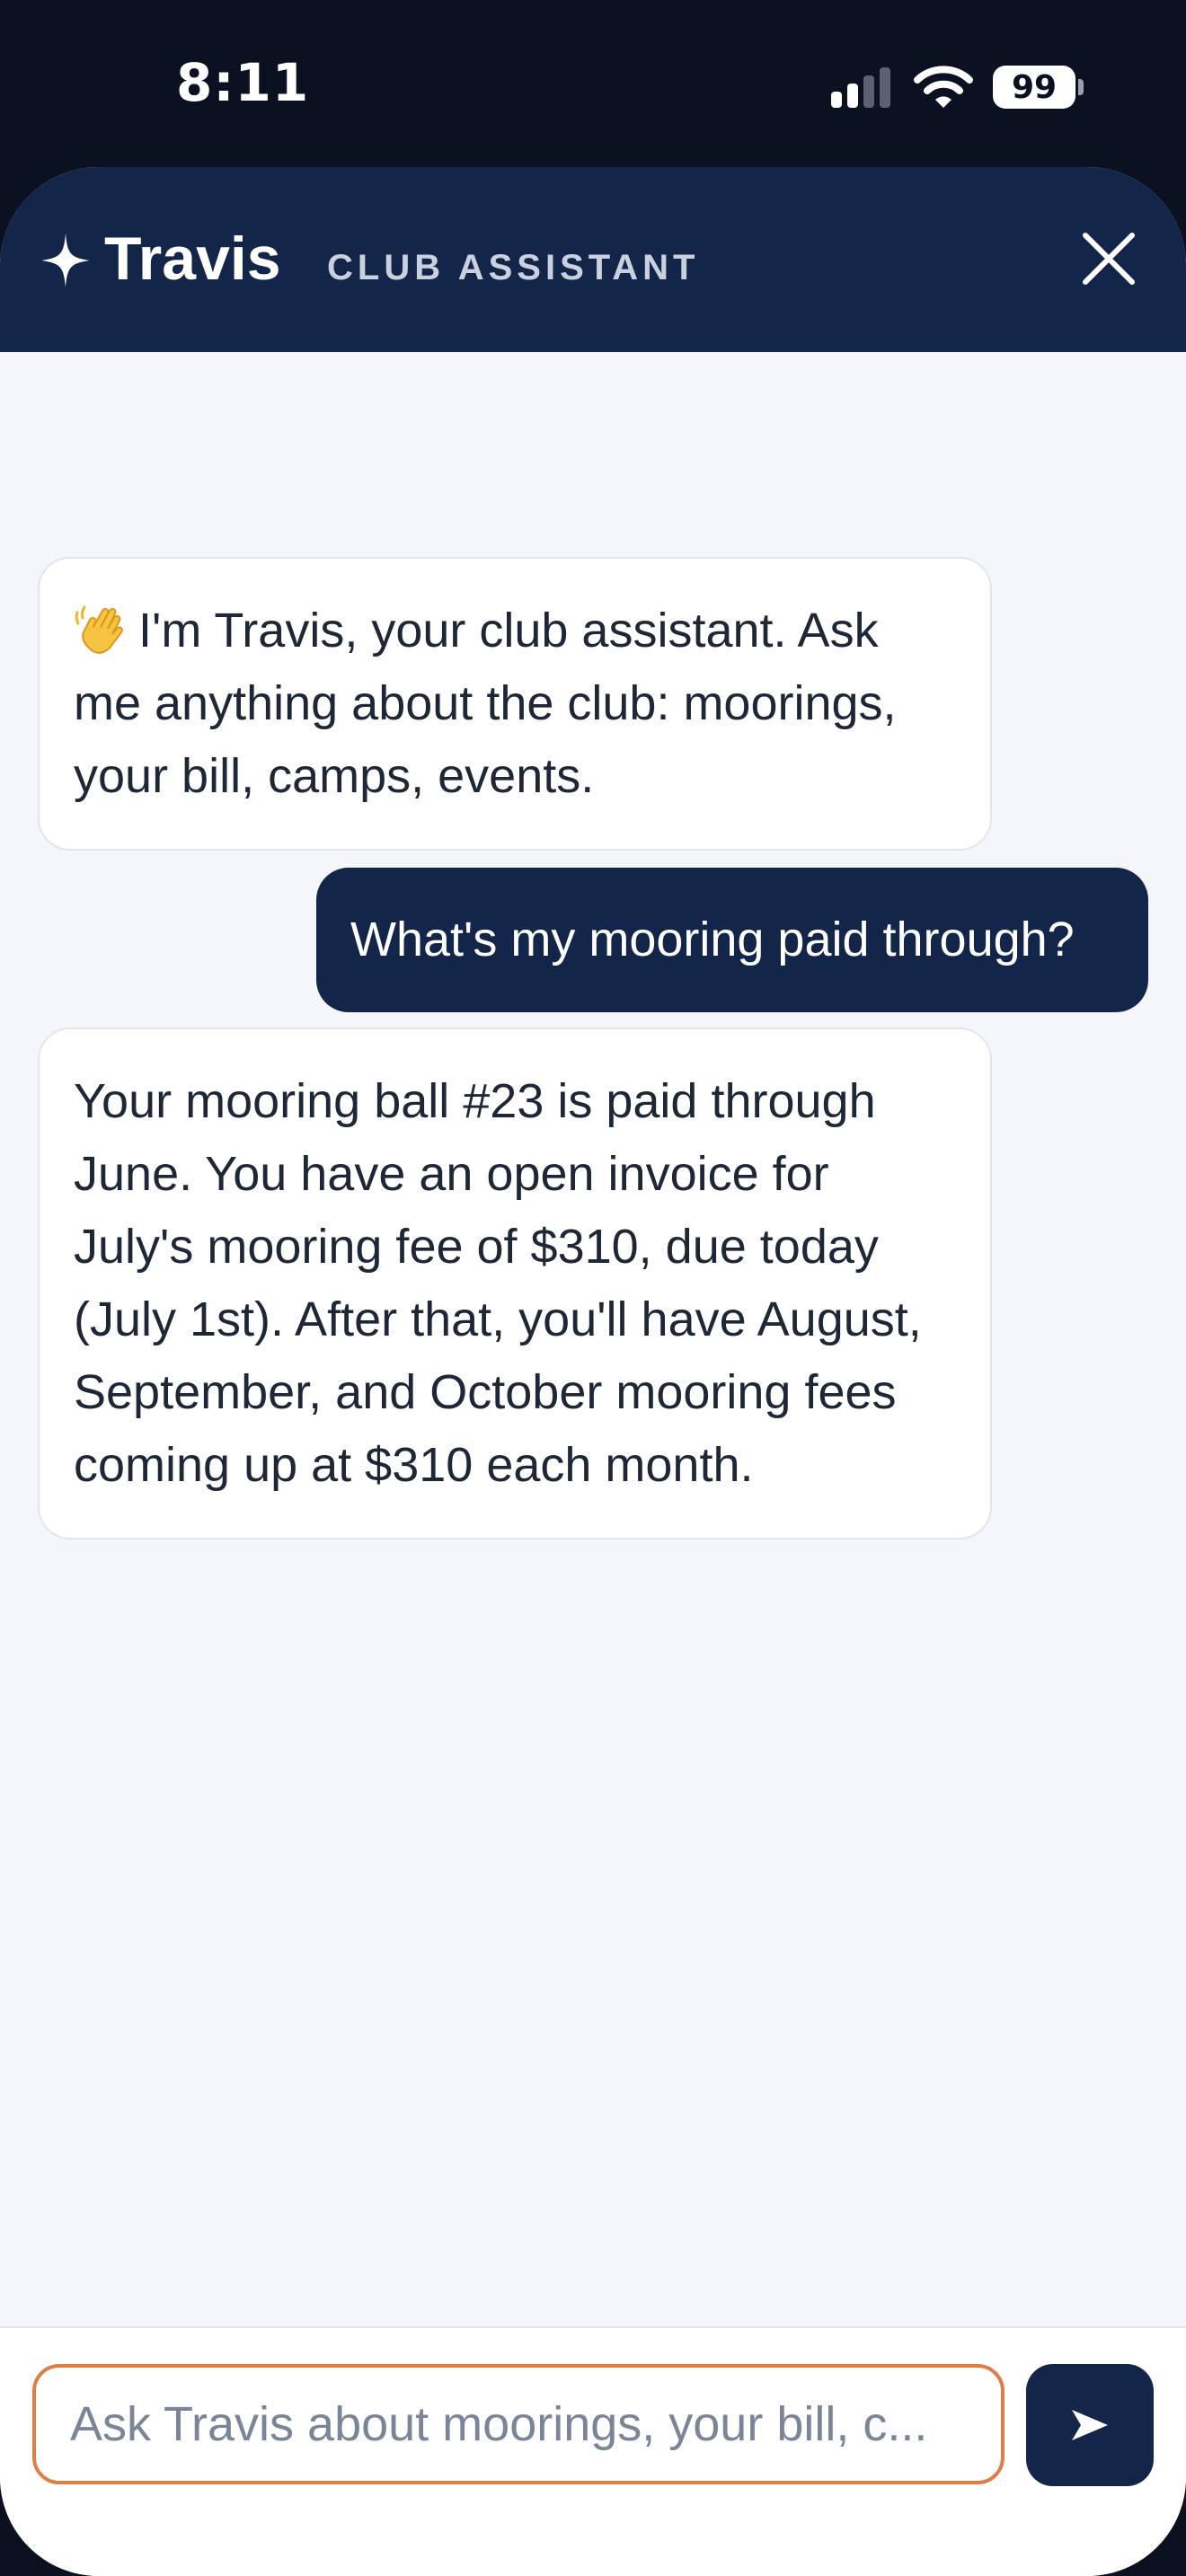 Image resolution: width=1186 pixels, height=2576 pixels. What do you see at coordinates (192, 259) in the screenshot?
I see `assistant-name: Travis` at bounding box center [192, 259].